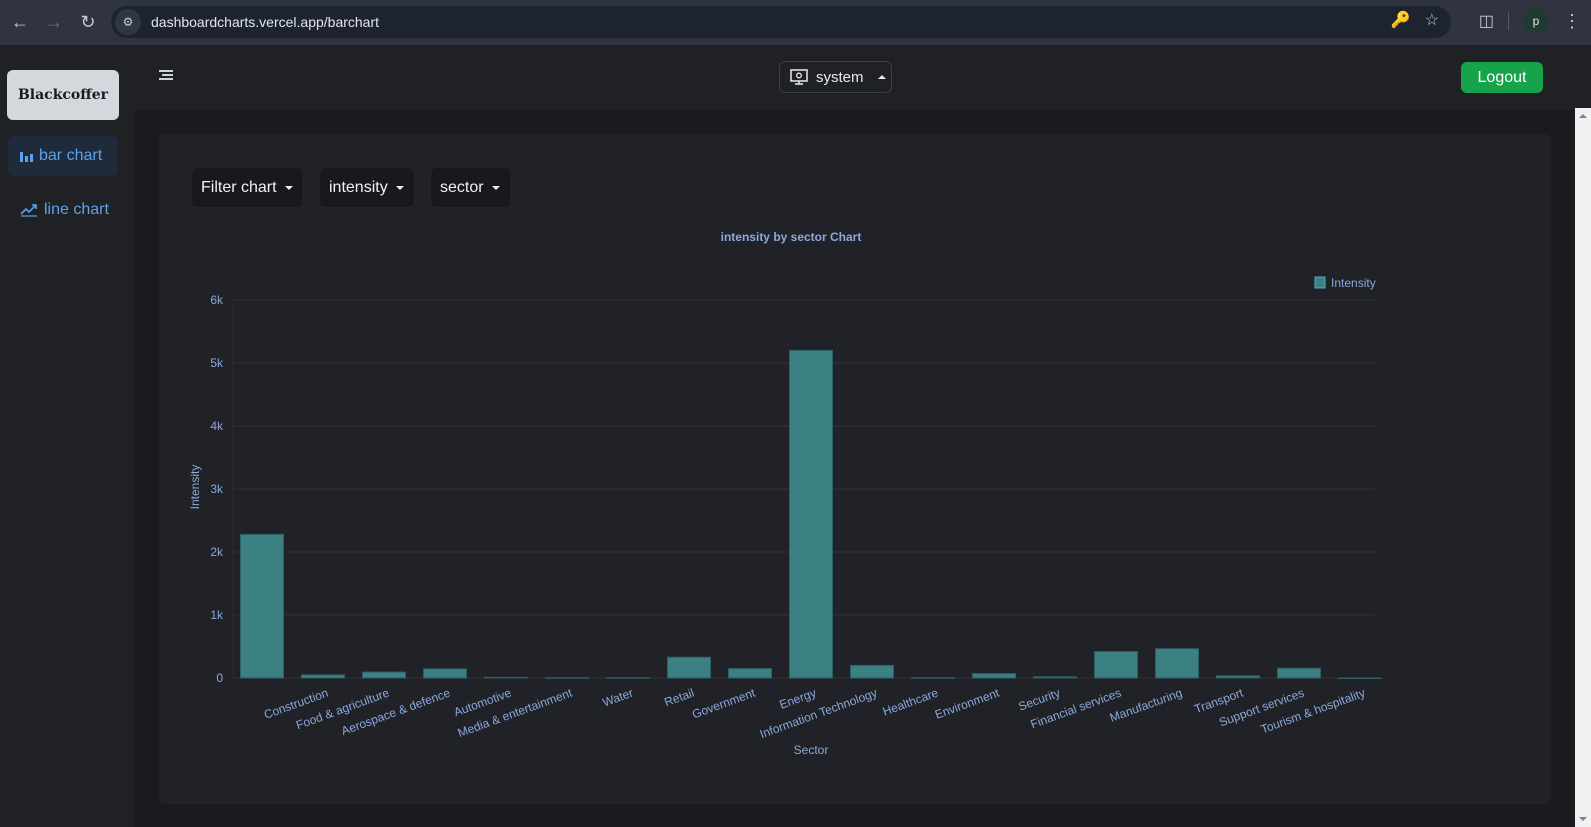 The image size is (1591, 827). What do you see at coordinates (840, 77) in the screenshot?
I see `theme-select-value: system` at bounding box center [840, 77].